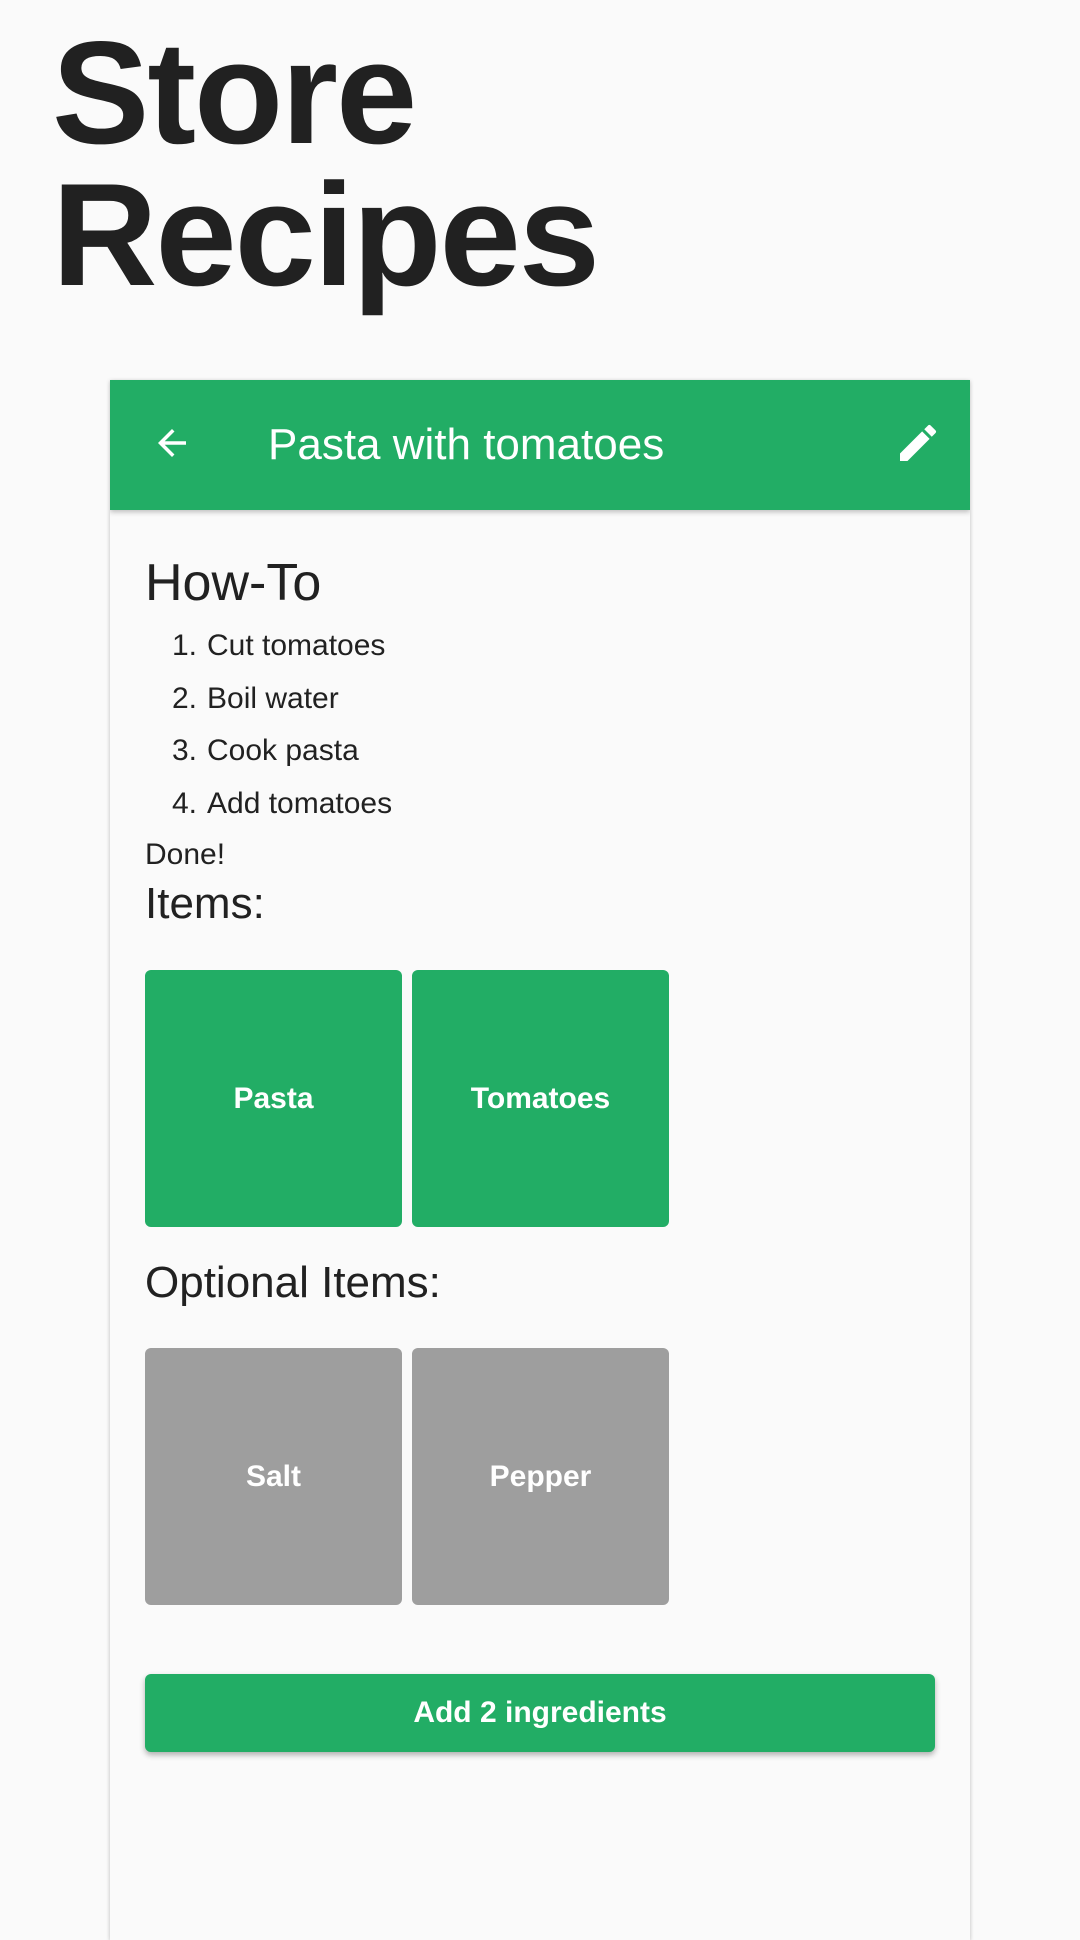 This screenshot has height=1940, width=1080. I want to click on howto-step: 4. Add tomatoes, so click(268, 804).